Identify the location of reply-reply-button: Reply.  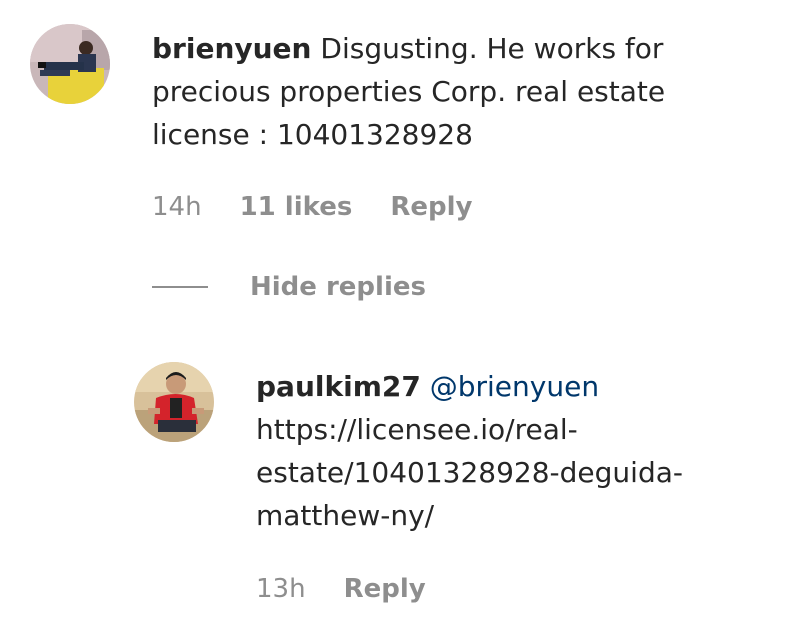
(385, 589).